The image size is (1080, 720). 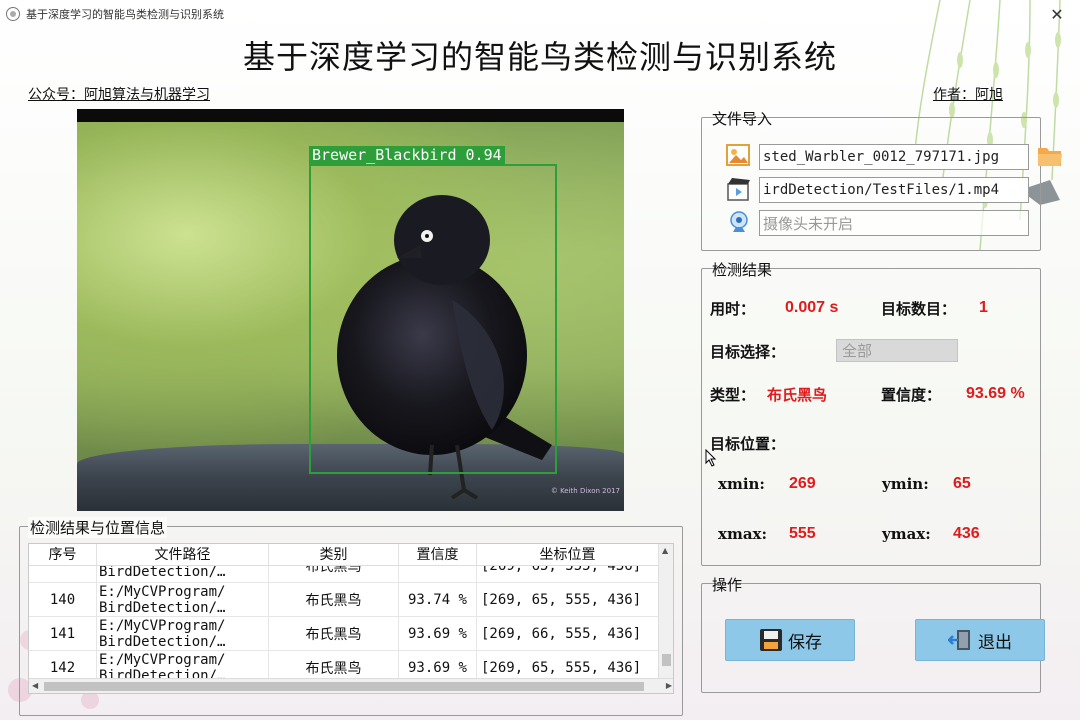 I want to click on xmin-value: 269, so click(x=802, y=483).